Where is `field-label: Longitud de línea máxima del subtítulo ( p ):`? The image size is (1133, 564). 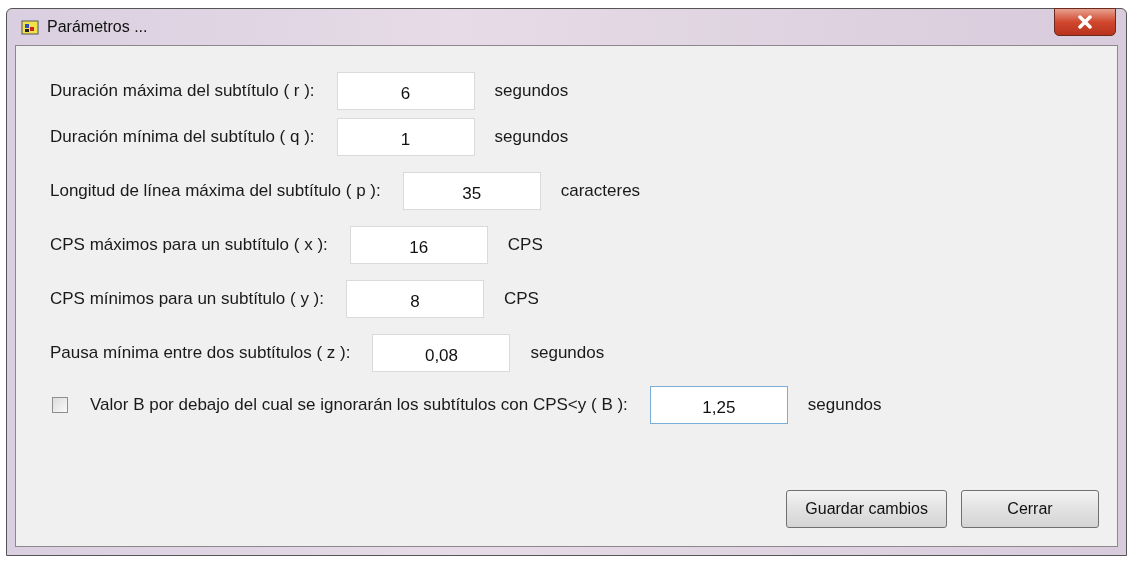 field-label: Longitud de línea máxima del subtítulo ( p ): is located at coordinates (215, 191).